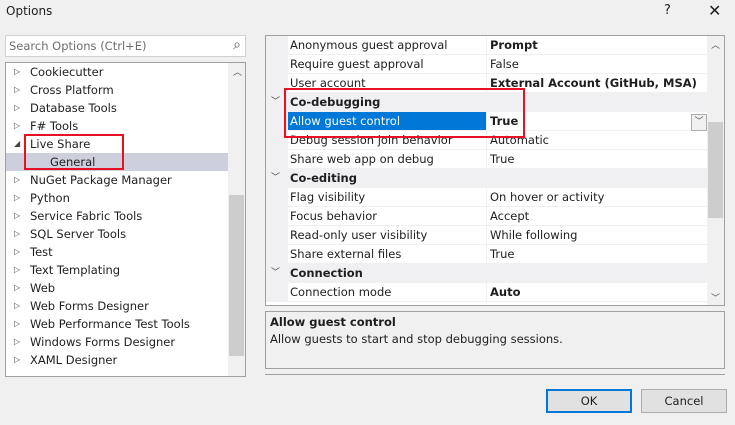 The image size is (735, 425). I want to click on search-box: ⌕, so click(125, 46).